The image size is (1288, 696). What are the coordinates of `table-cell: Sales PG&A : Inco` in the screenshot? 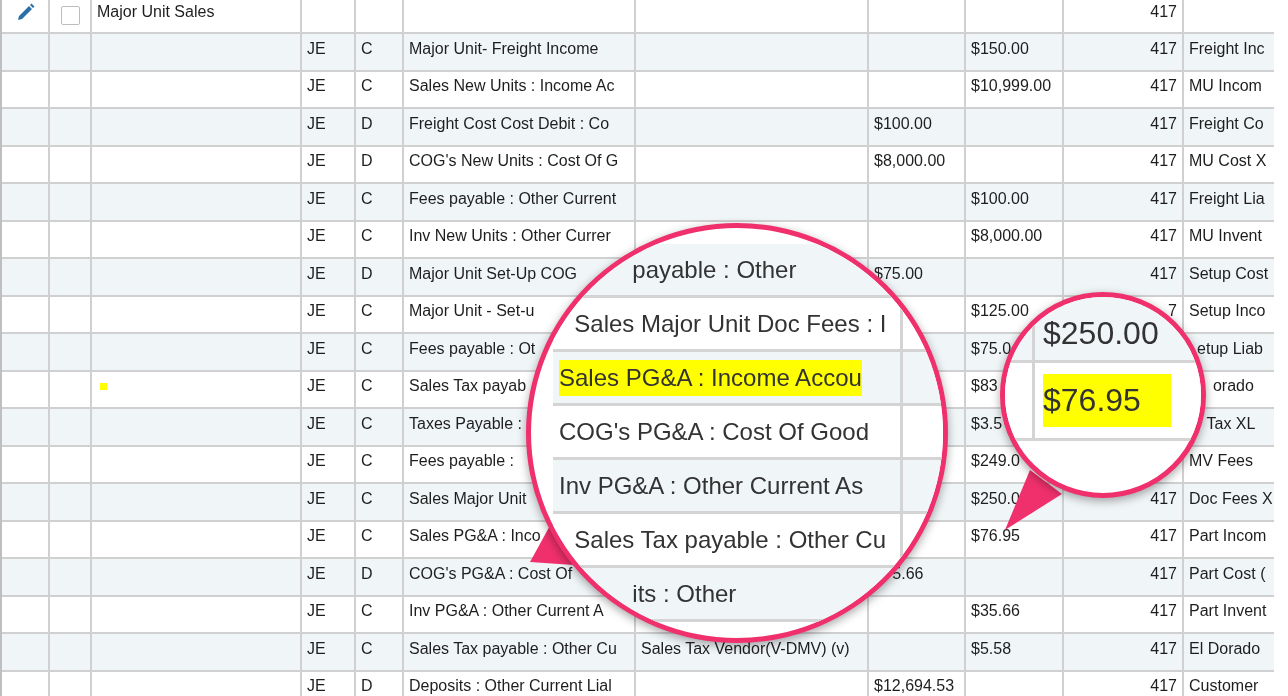 It's located at (475, 536).